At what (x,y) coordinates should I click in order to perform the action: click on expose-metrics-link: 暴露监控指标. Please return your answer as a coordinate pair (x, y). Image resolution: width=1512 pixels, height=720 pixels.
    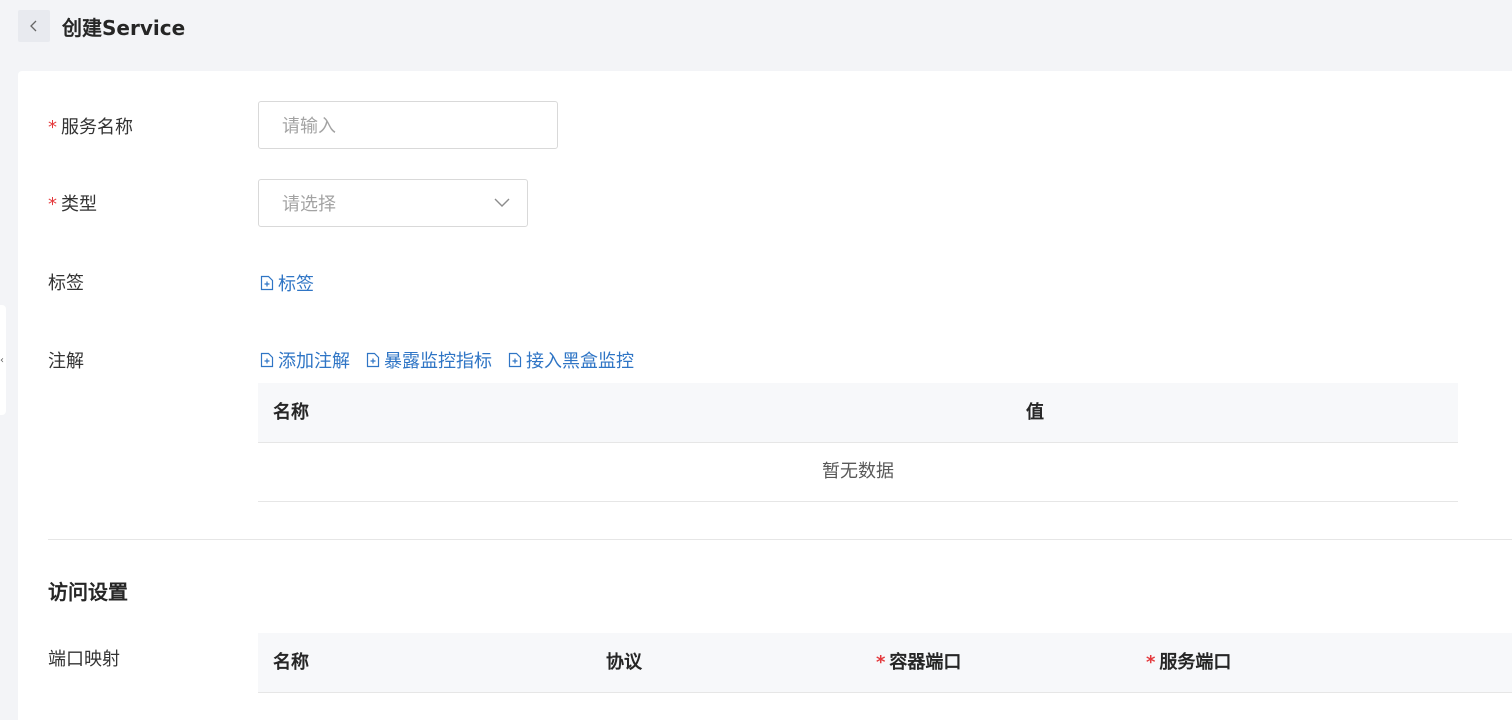
    Looking at the image, I should click on (429, 360).